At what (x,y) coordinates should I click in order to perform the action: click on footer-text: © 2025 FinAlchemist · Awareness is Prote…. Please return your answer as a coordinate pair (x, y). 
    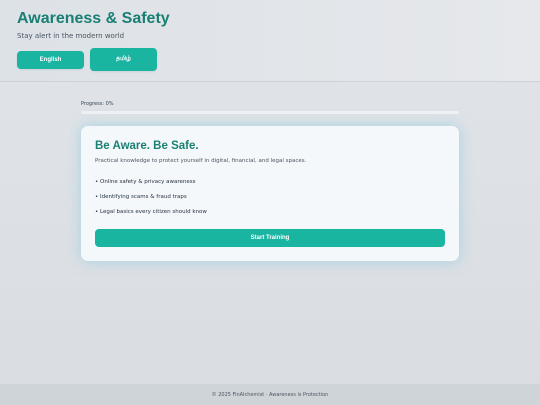
    Looking at the image, I should click on (270, 394).